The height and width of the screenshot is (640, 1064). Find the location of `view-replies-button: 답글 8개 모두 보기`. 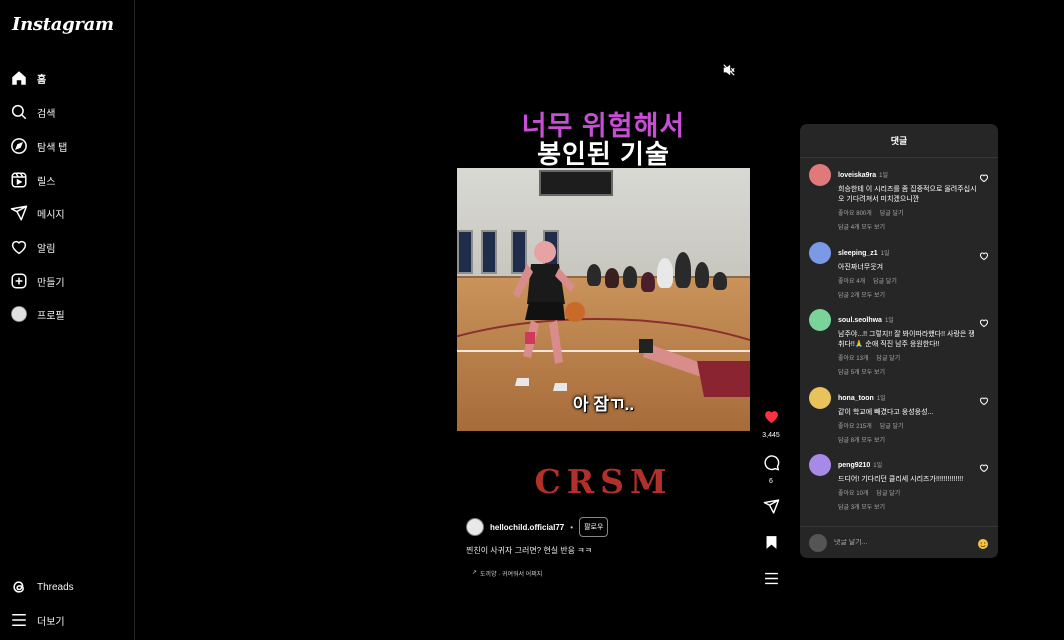

view-replies-button: 답글 8개 모두 보기 is located at coordinates (908, 439).